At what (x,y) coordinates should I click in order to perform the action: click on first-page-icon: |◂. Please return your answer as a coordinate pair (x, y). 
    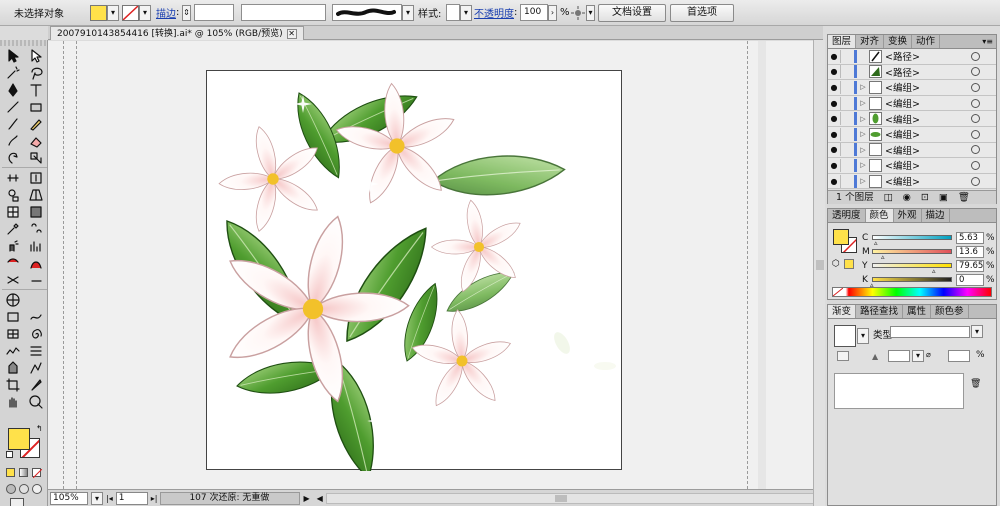
    Looking at the image, I should click on (109, 498).